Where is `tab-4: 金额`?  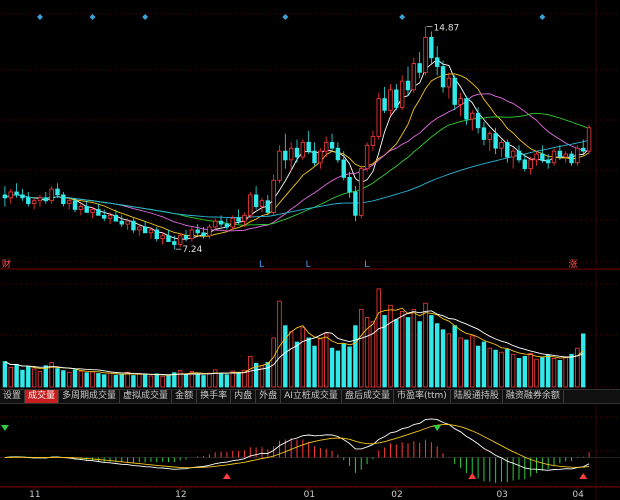
tab-4: 金额 is located at coordinates (185, 396).